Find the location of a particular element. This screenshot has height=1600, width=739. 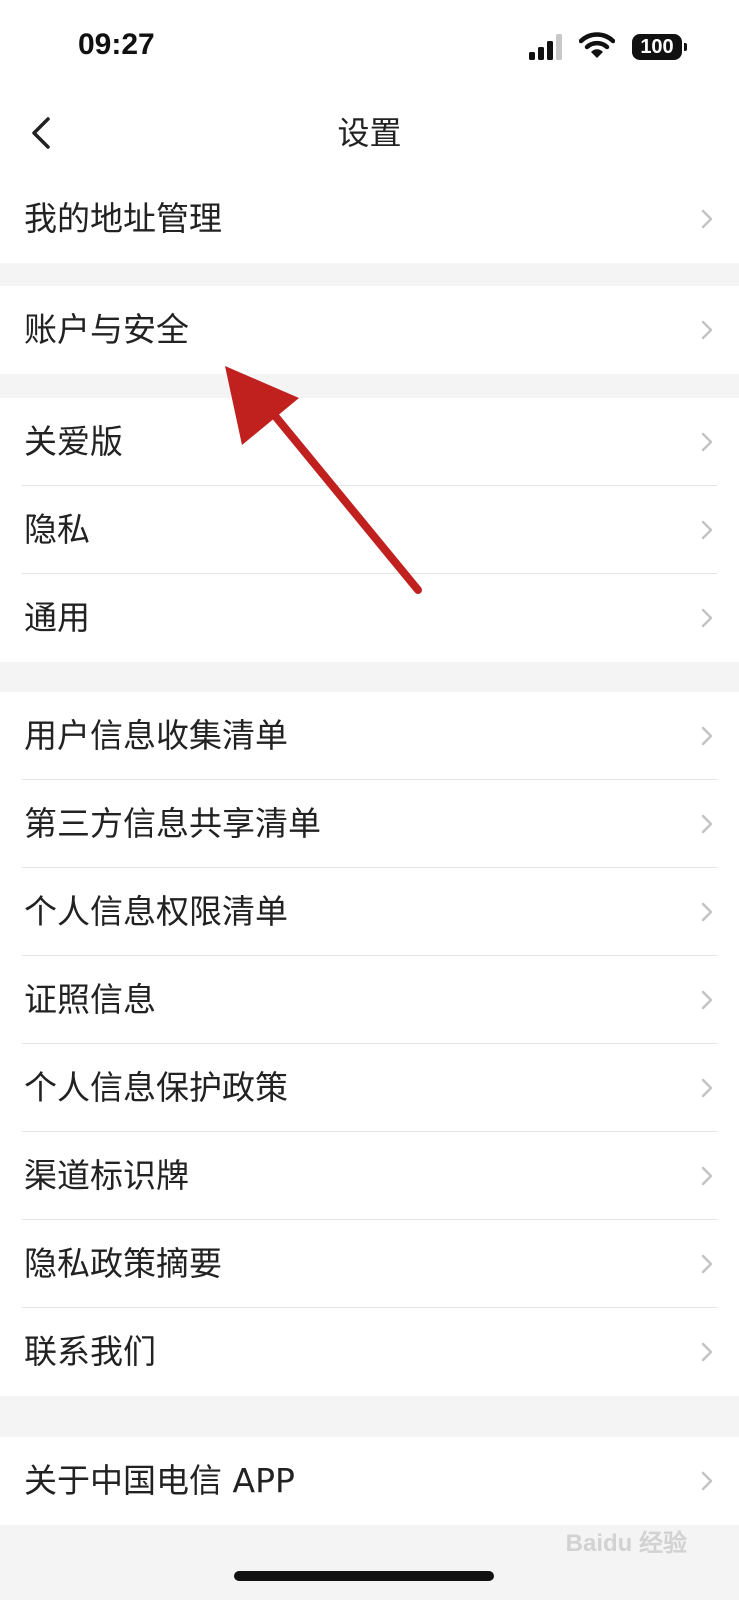

nav-bar: 设置 is located at coordinates (369, 132).